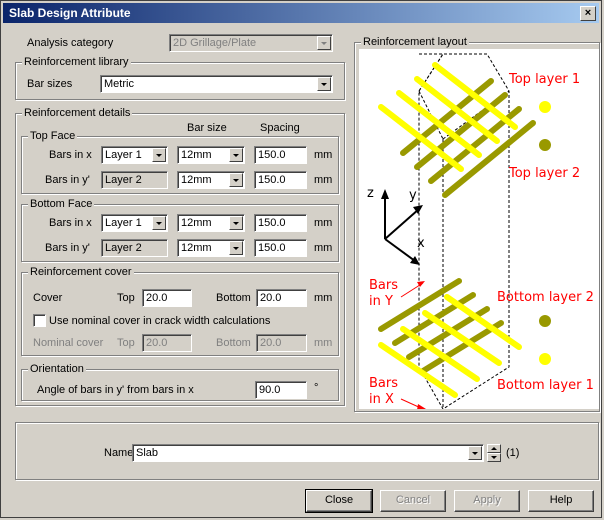 The image size is (604, 520). What do you see at coordinates (308, 453) in the screenshot?
I see `name-select: Slab` at bounding box center [308, 453].